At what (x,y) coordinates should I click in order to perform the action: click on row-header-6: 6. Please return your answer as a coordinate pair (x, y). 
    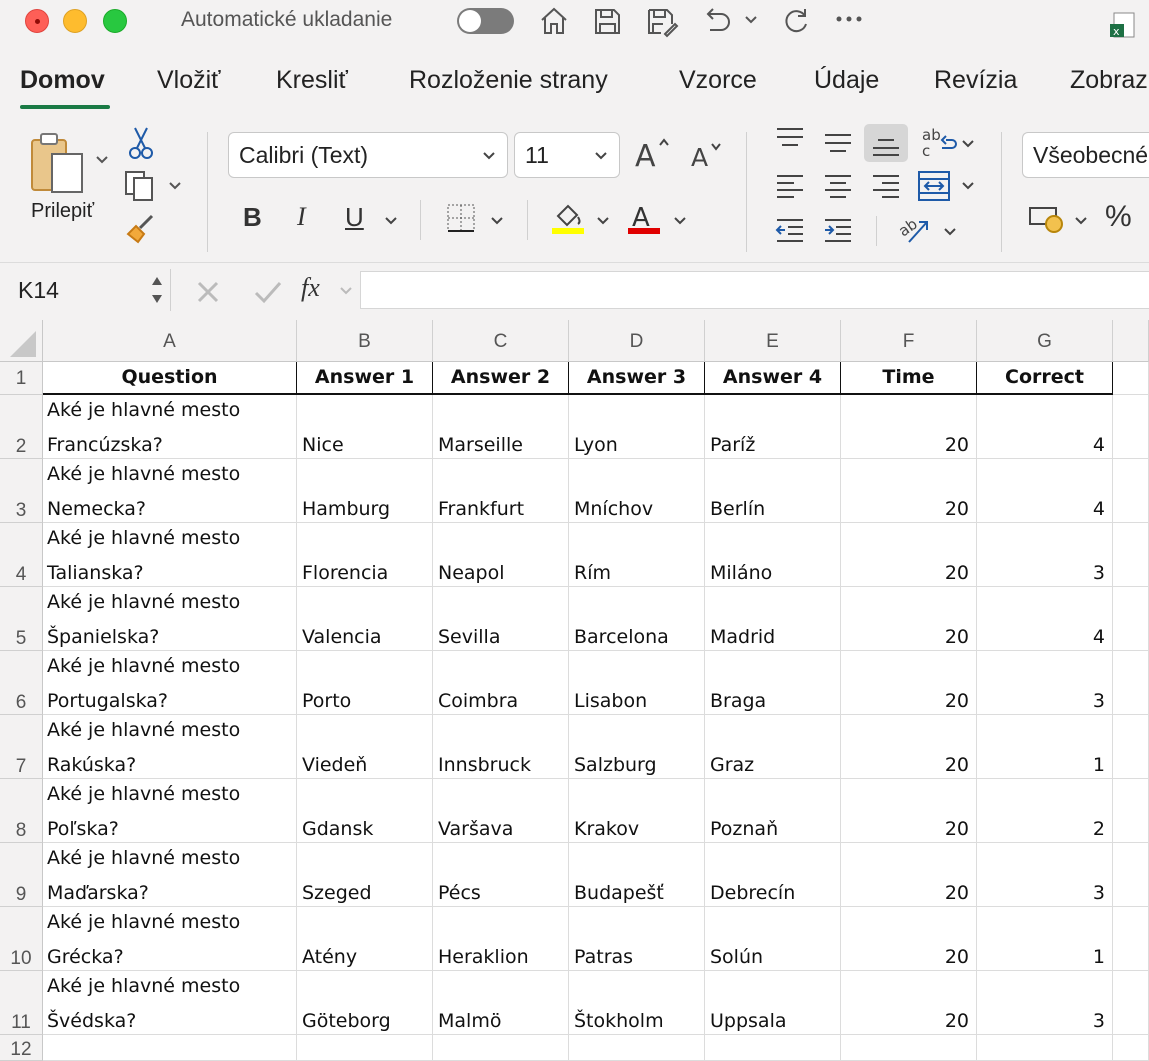
    Looking at the image, I should click on (21, 683).